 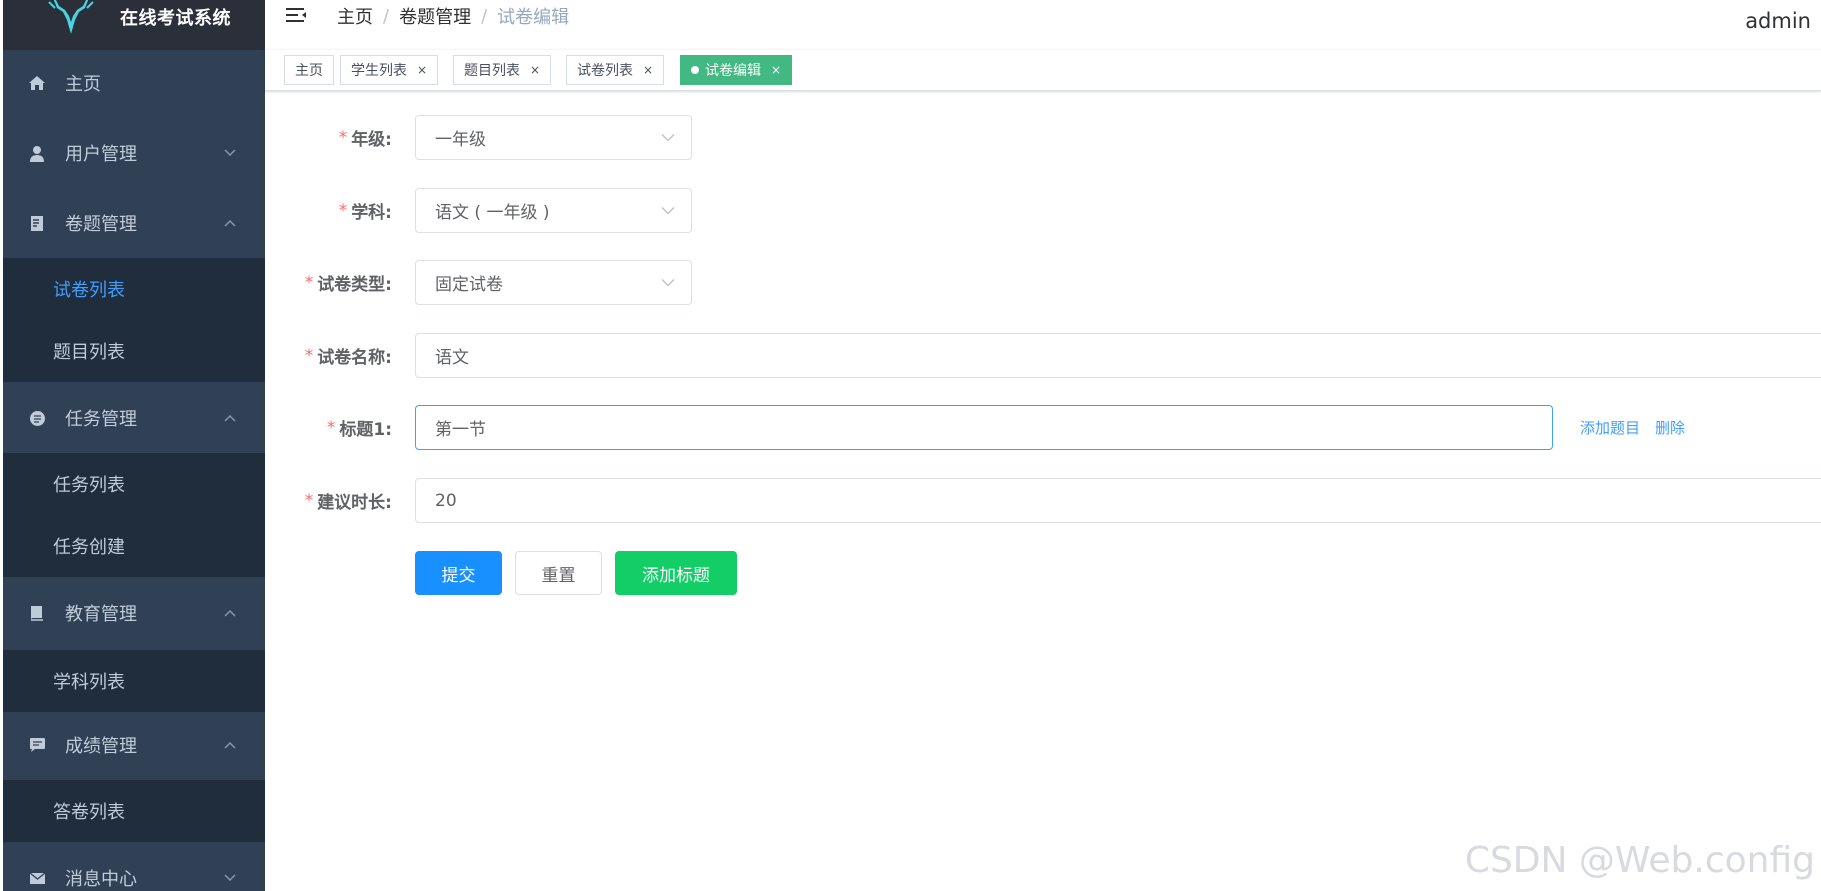 I want to click on deer-logo-icon, so click(x=71, y=17).